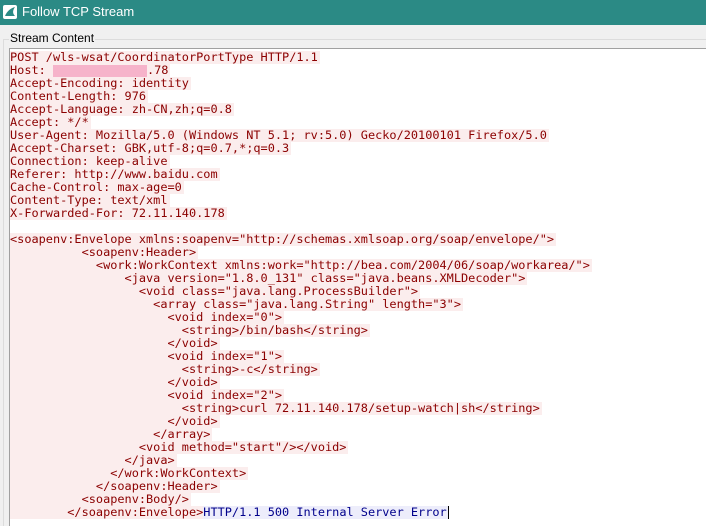 The height and width of the screenshot is (526, 706). I want to click on redacted-host, so click(99, 71).